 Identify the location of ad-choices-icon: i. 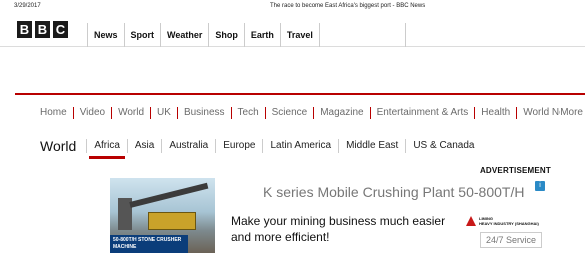
(540, 186).